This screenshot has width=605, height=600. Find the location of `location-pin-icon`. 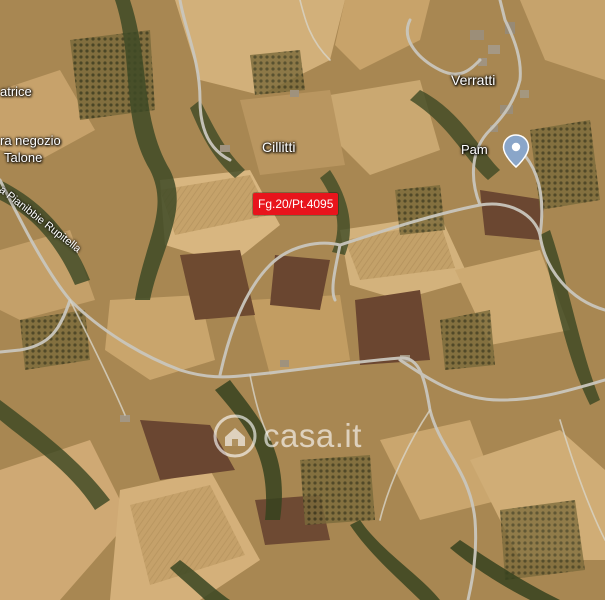

location-pin-icon is located at coordinates (516, 151).